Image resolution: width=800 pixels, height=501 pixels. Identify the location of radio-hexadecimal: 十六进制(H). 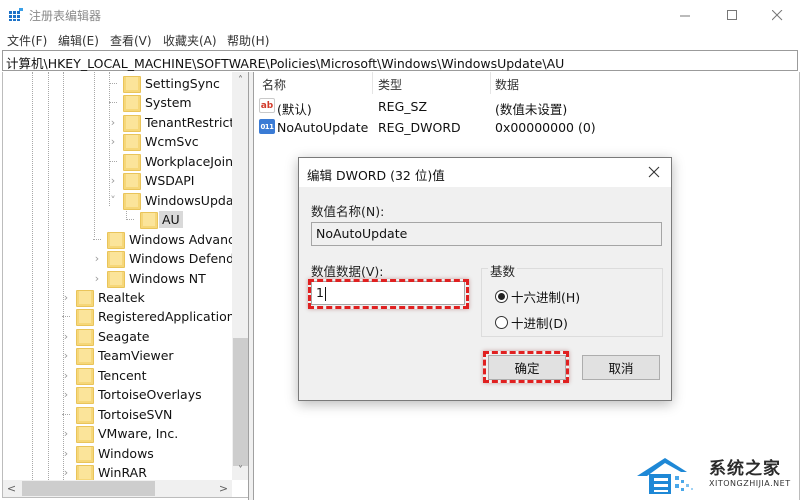
(537, 296).